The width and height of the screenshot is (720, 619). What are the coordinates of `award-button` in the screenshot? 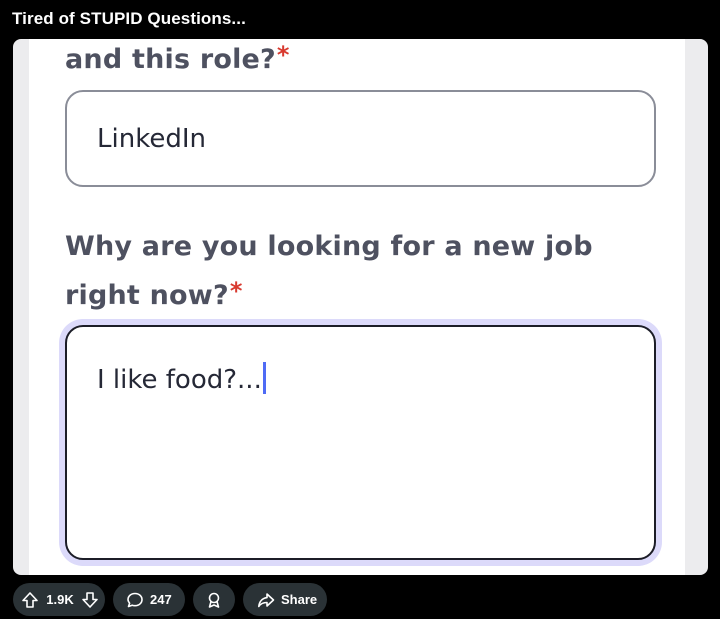 It's located at (214, 599).